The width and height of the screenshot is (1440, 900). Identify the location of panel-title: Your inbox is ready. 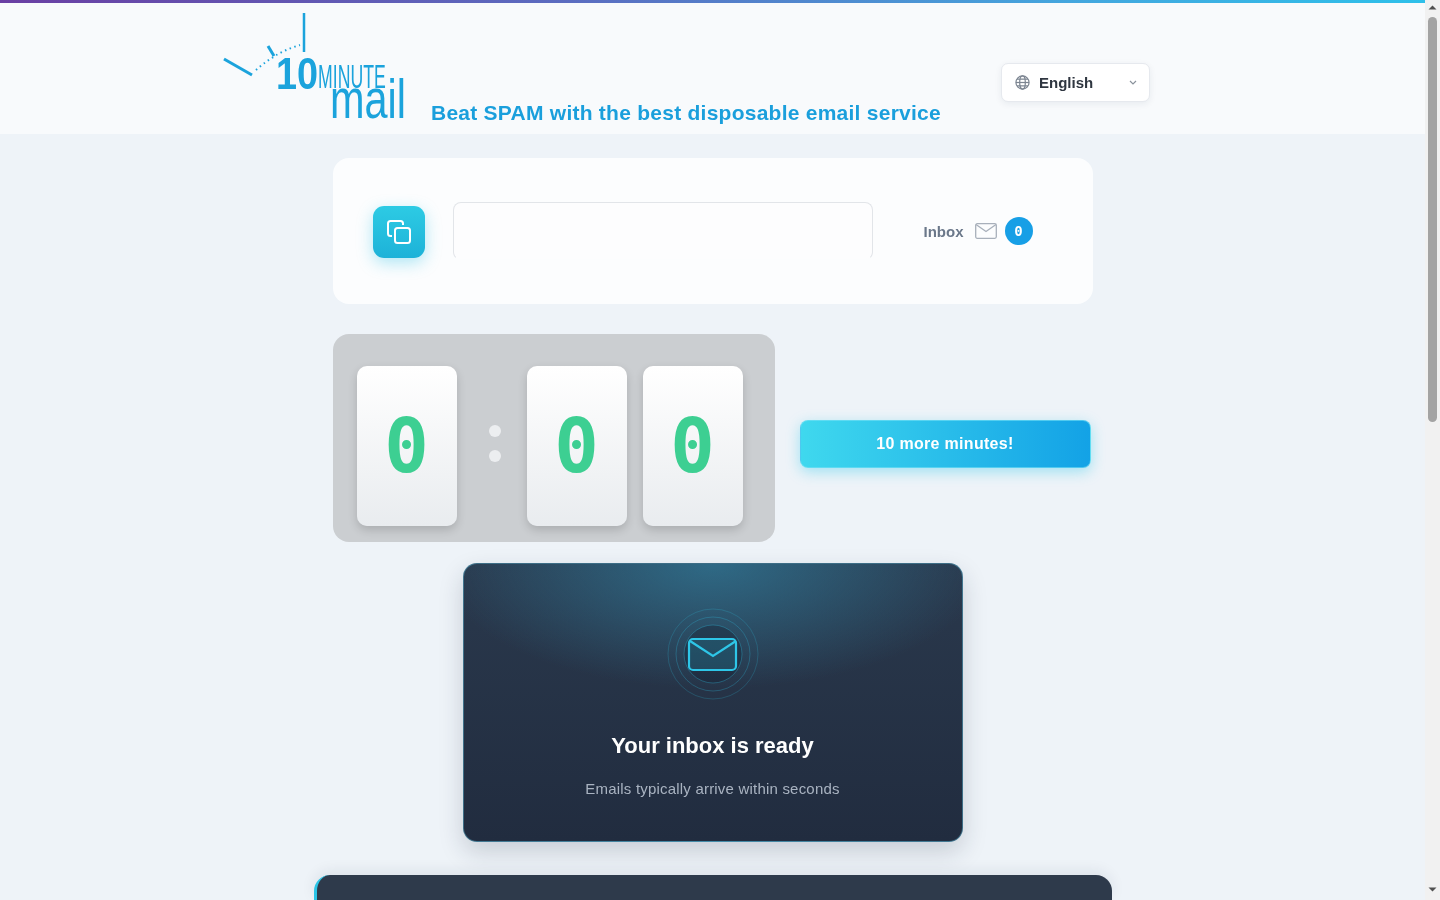
(712, 746).